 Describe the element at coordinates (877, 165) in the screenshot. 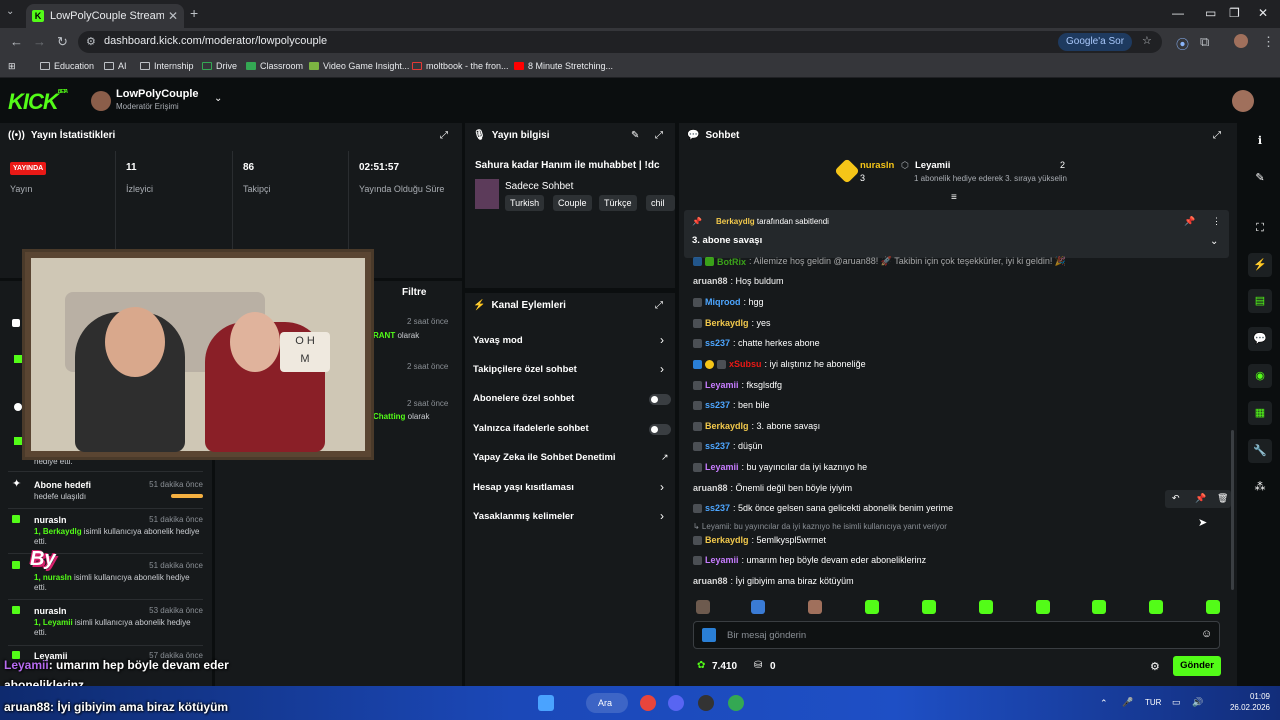

I see `leader-1-name: nurasln` at that location.